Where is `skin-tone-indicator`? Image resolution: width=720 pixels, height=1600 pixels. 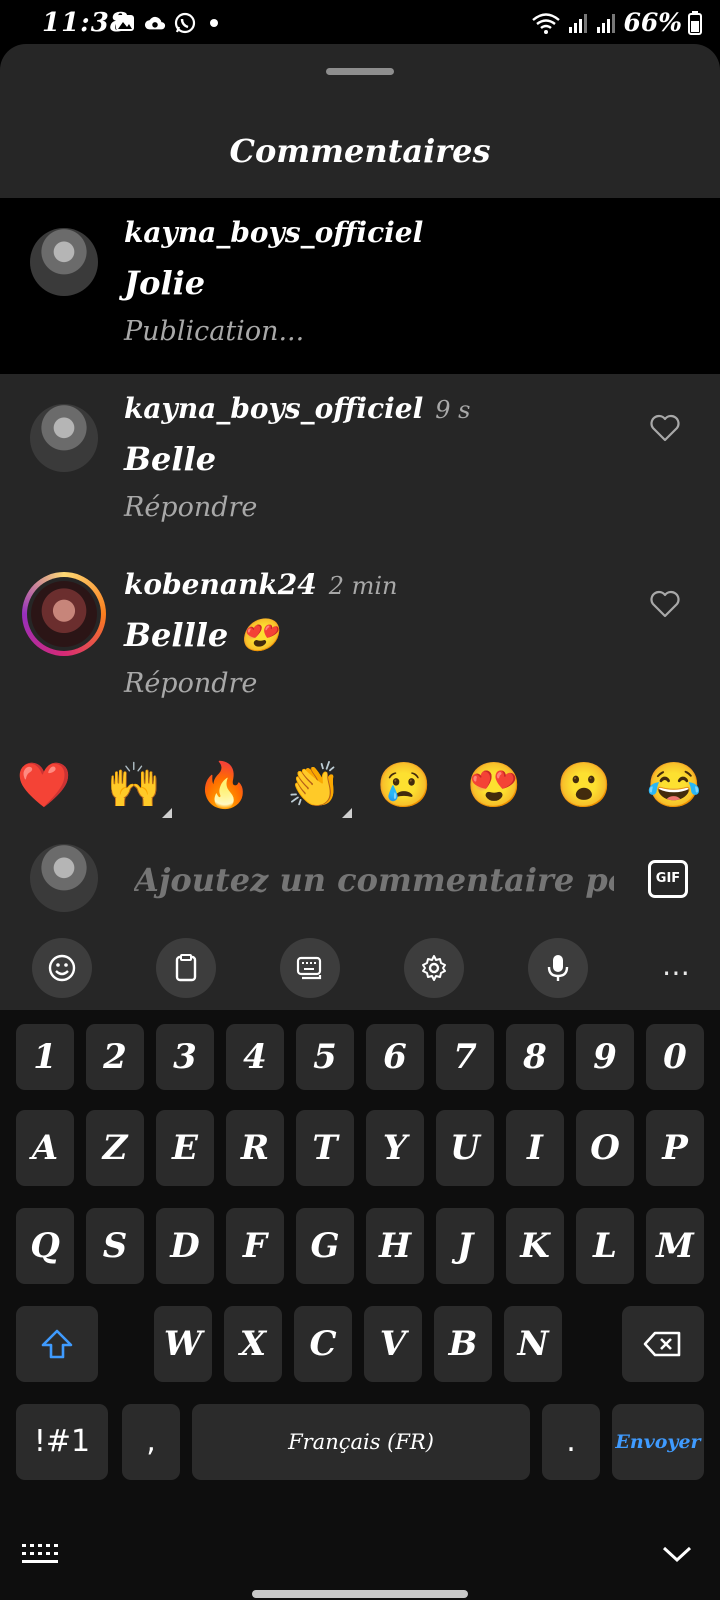
skin-tone-indicator is located at coordinates (167, 813).